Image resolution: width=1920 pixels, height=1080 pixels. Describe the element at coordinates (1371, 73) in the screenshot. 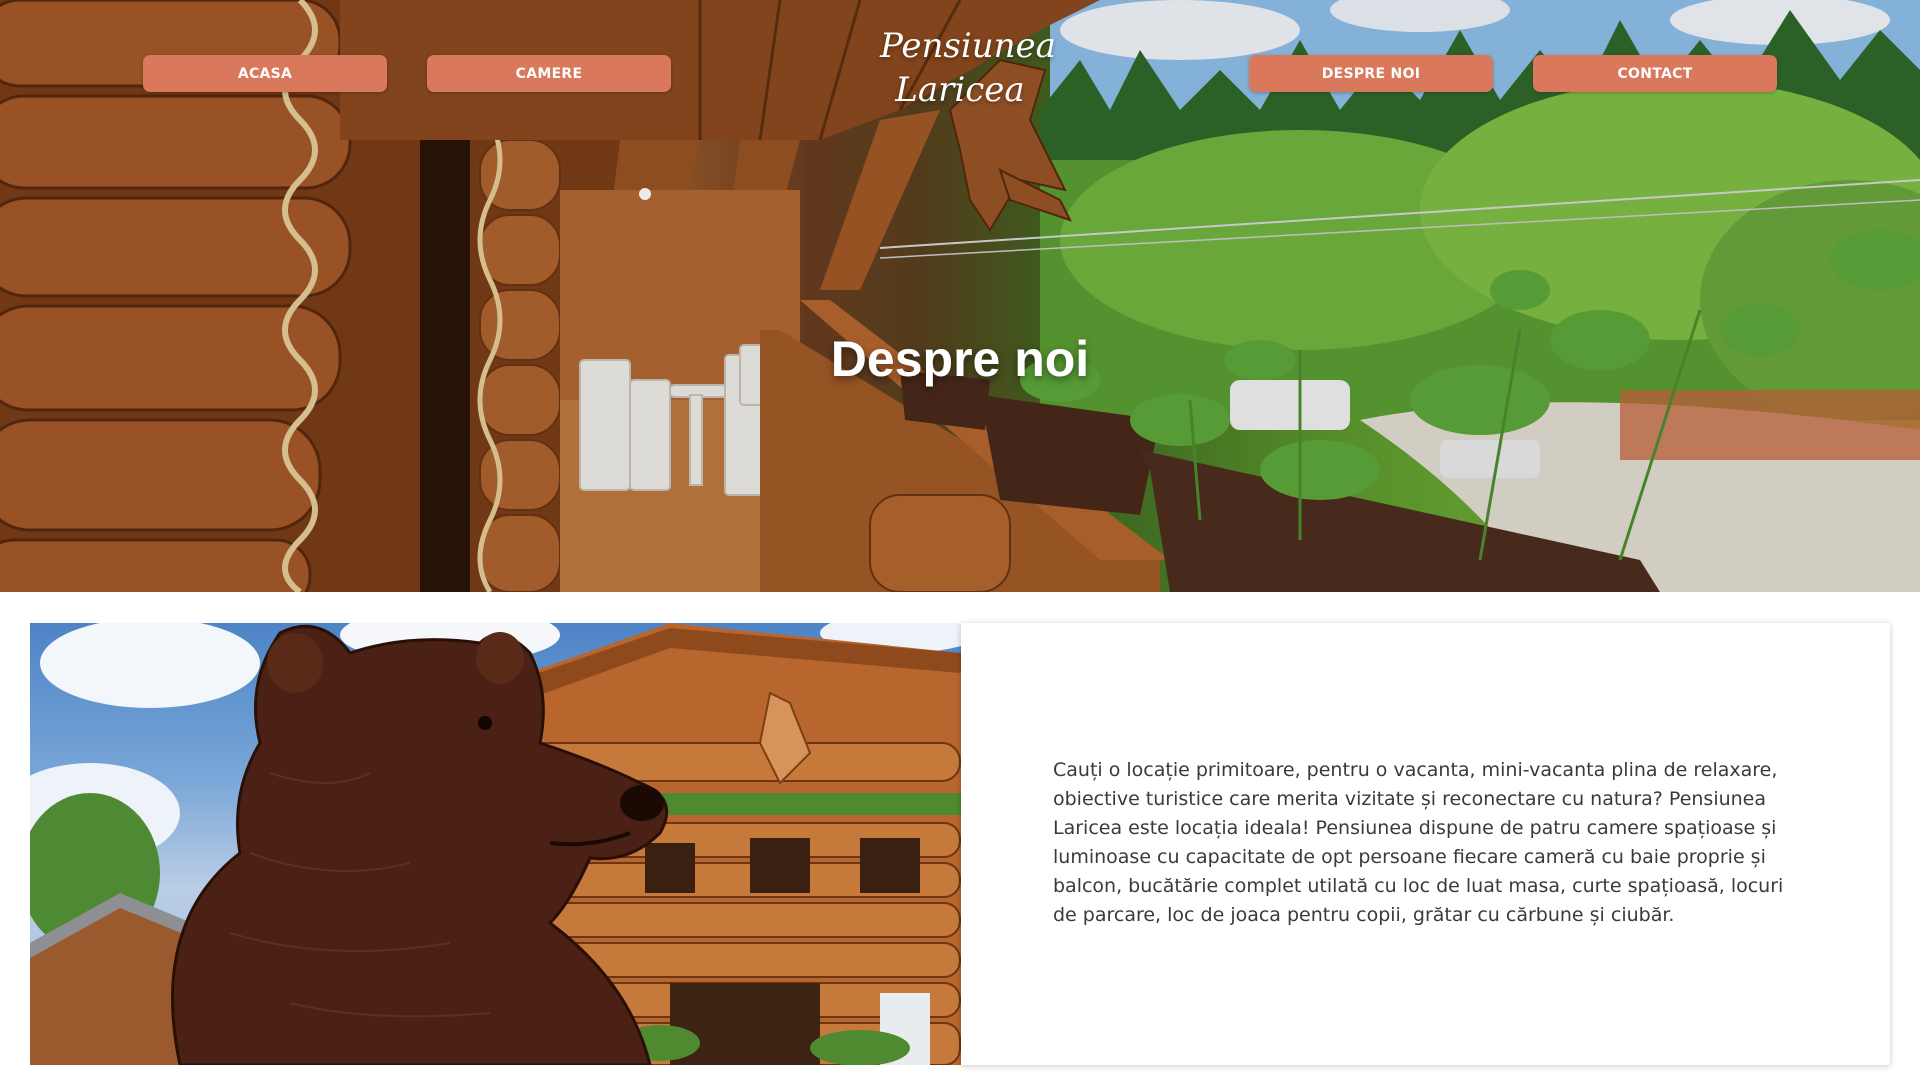

I see `nav-despre-noi-button: DESPRE NOI` at that location.